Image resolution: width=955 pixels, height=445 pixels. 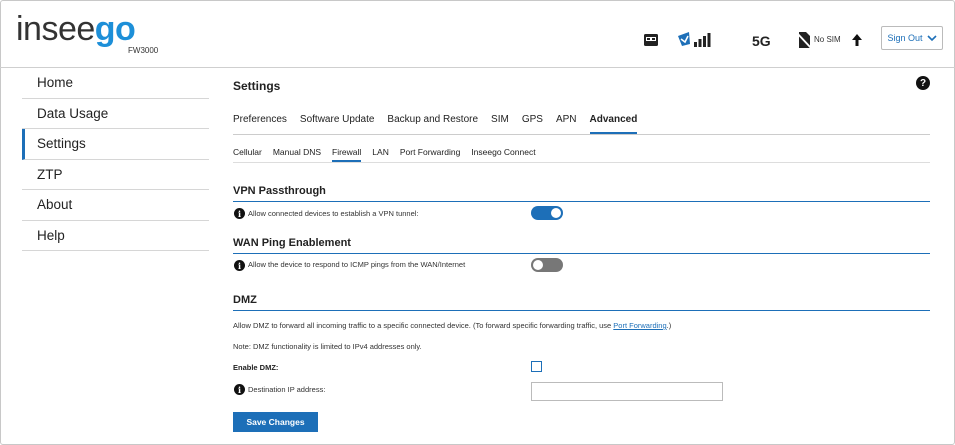 I want to click on dmz-description-suffix: .), so click(x=669, y=325).